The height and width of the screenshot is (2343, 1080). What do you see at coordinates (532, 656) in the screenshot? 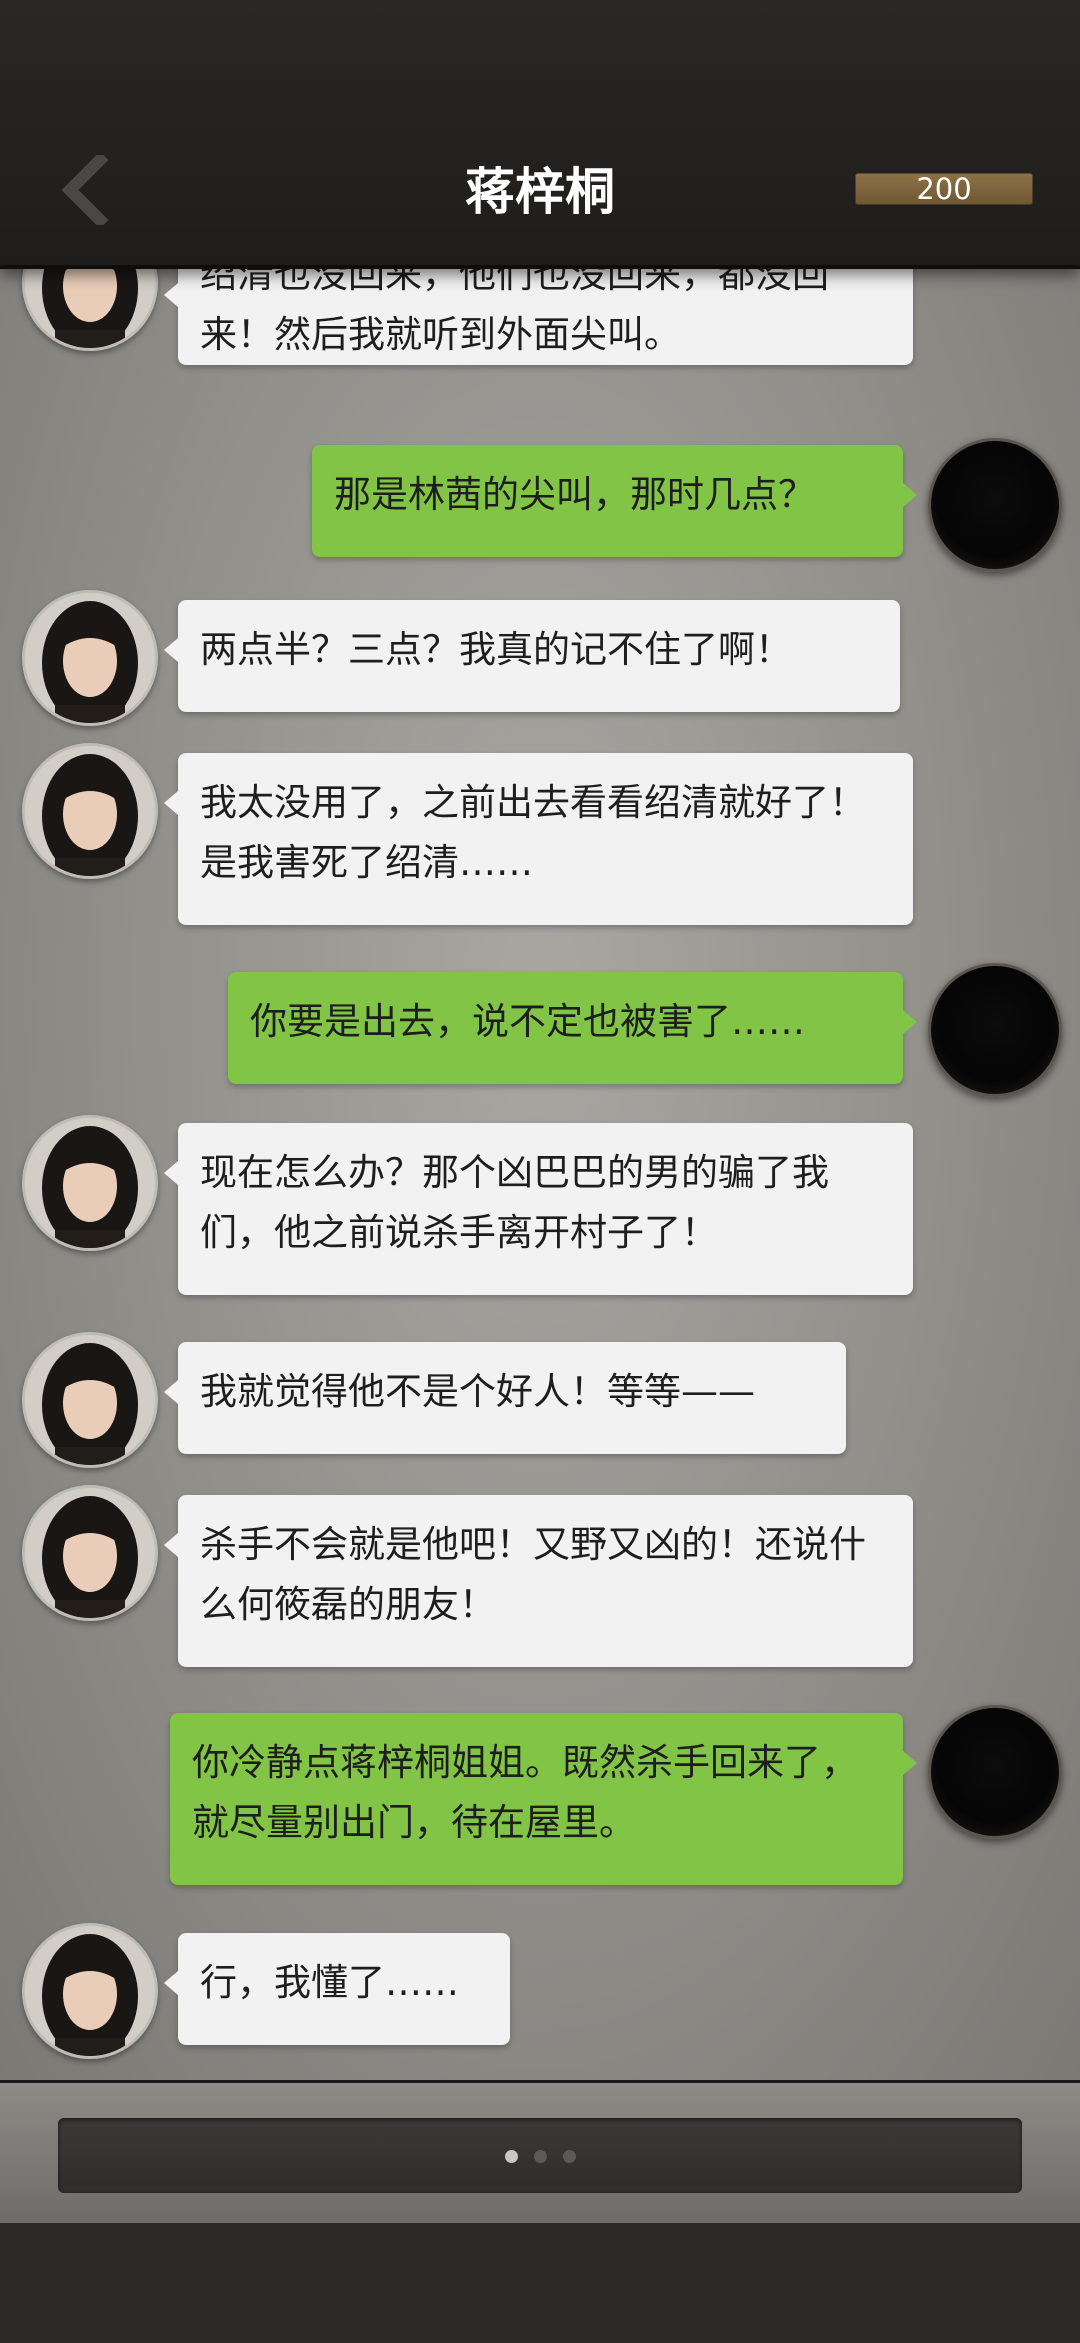
I see `message-bubble-left: 两点半？三点？我真的记不住了啊！` at bounding box center [532, 656].